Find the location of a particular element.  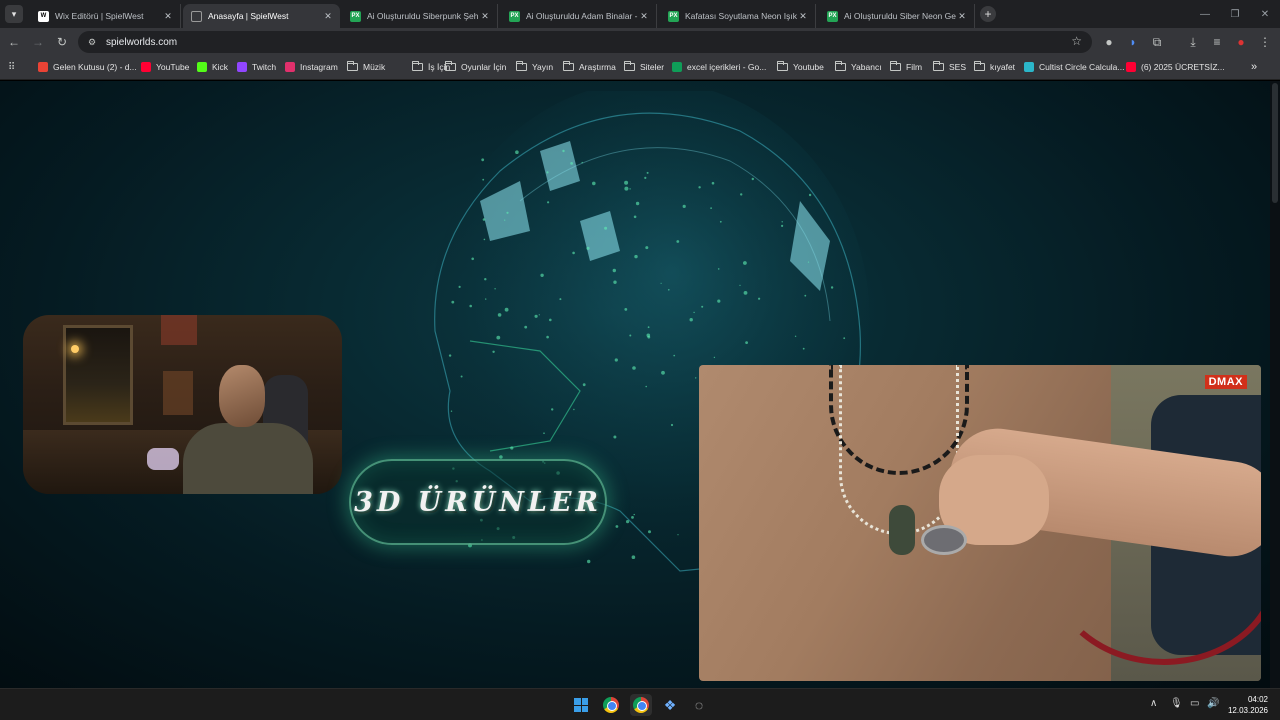

address-bar: ⚙ spielworlds.com ☆ is located at coordinates (585, 42).